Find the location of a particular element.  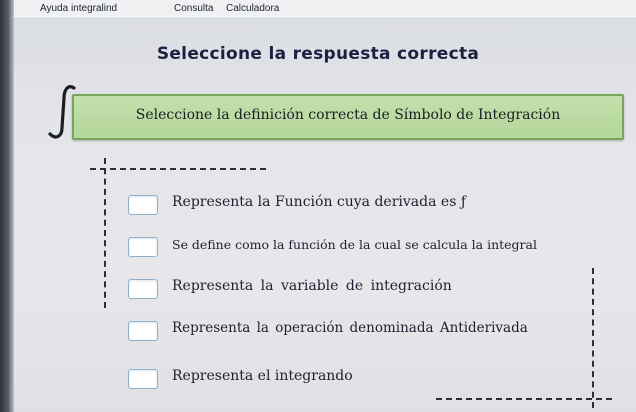

page-title: Seleccione la respuesta correcta is located at coordinates (318, 54).